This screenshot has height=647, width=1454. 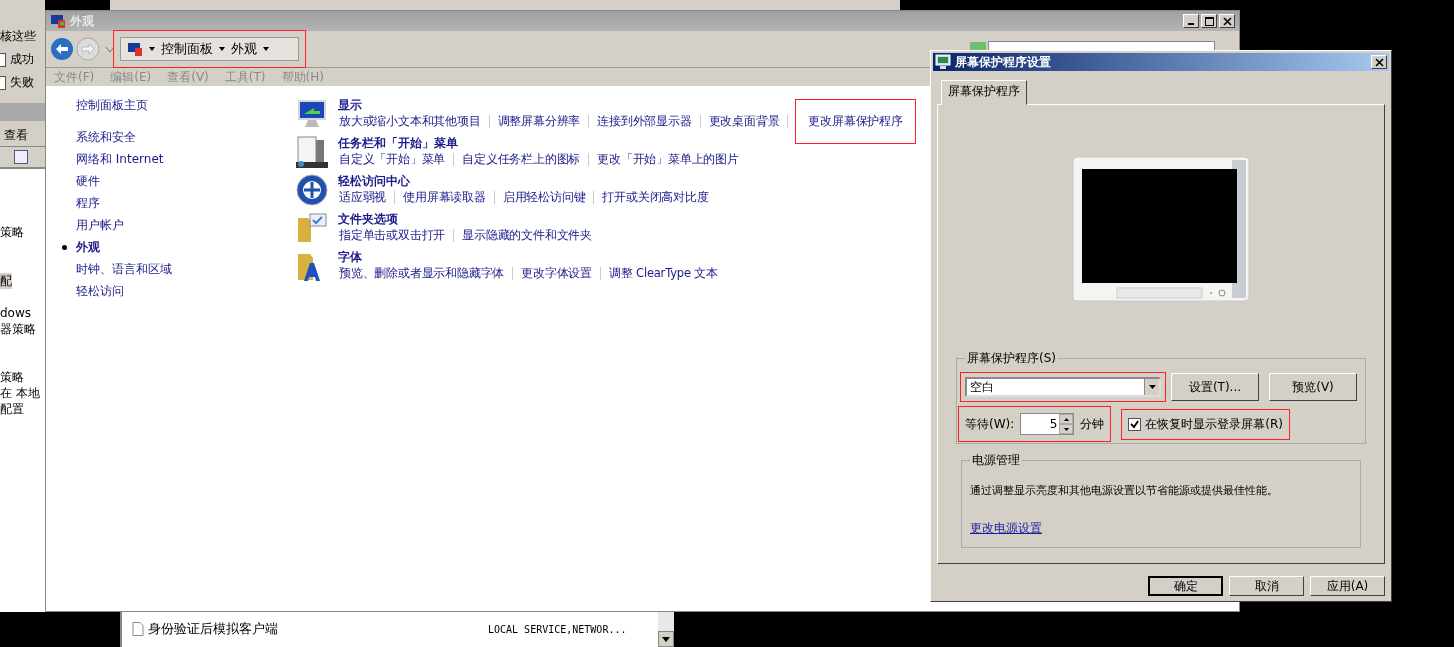 I want to click on screensaver-dropdown: 空白, so click(x=1063, y=387).